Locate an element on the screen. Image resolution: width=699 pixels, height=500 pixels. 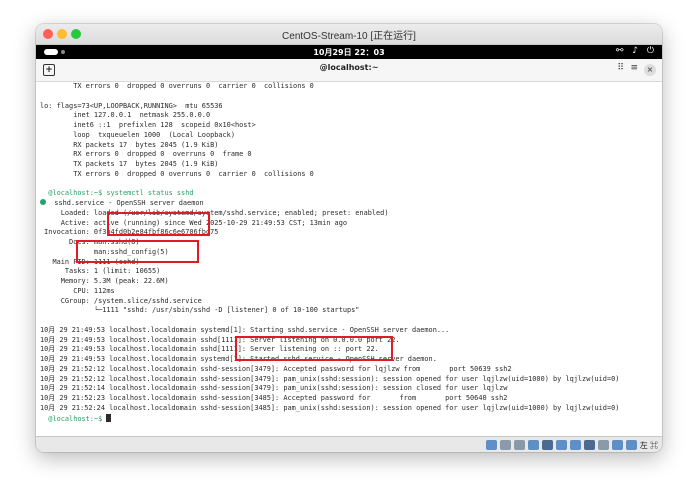
terminal-line: TX packets 17 bytes 2045 (1.9 KiB) is located at coordinates (351, 165).